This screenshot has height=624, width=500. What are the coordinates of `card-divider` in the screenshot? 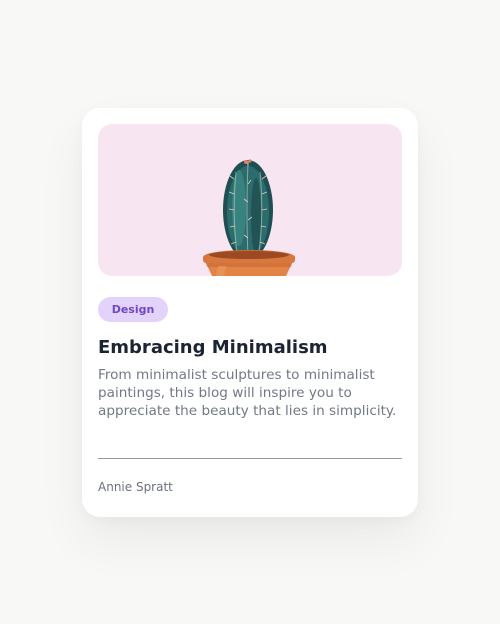 It's located at (250, 458).